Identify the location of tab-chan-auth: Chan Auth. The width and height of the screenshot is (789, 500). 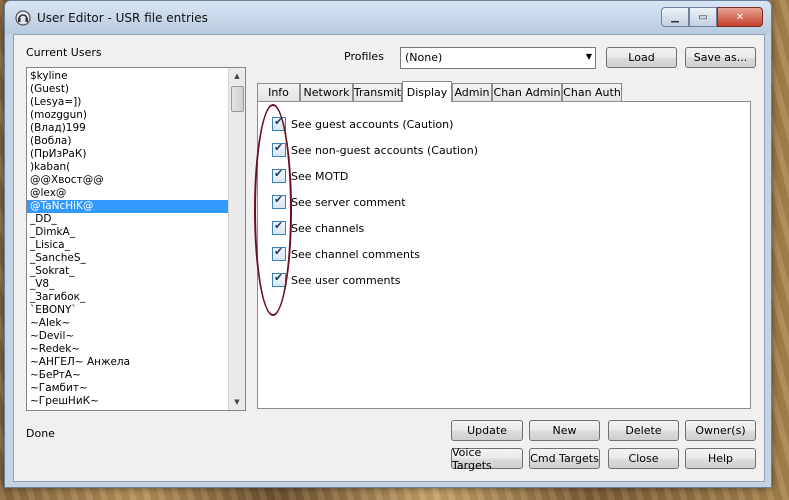
(592, 92).